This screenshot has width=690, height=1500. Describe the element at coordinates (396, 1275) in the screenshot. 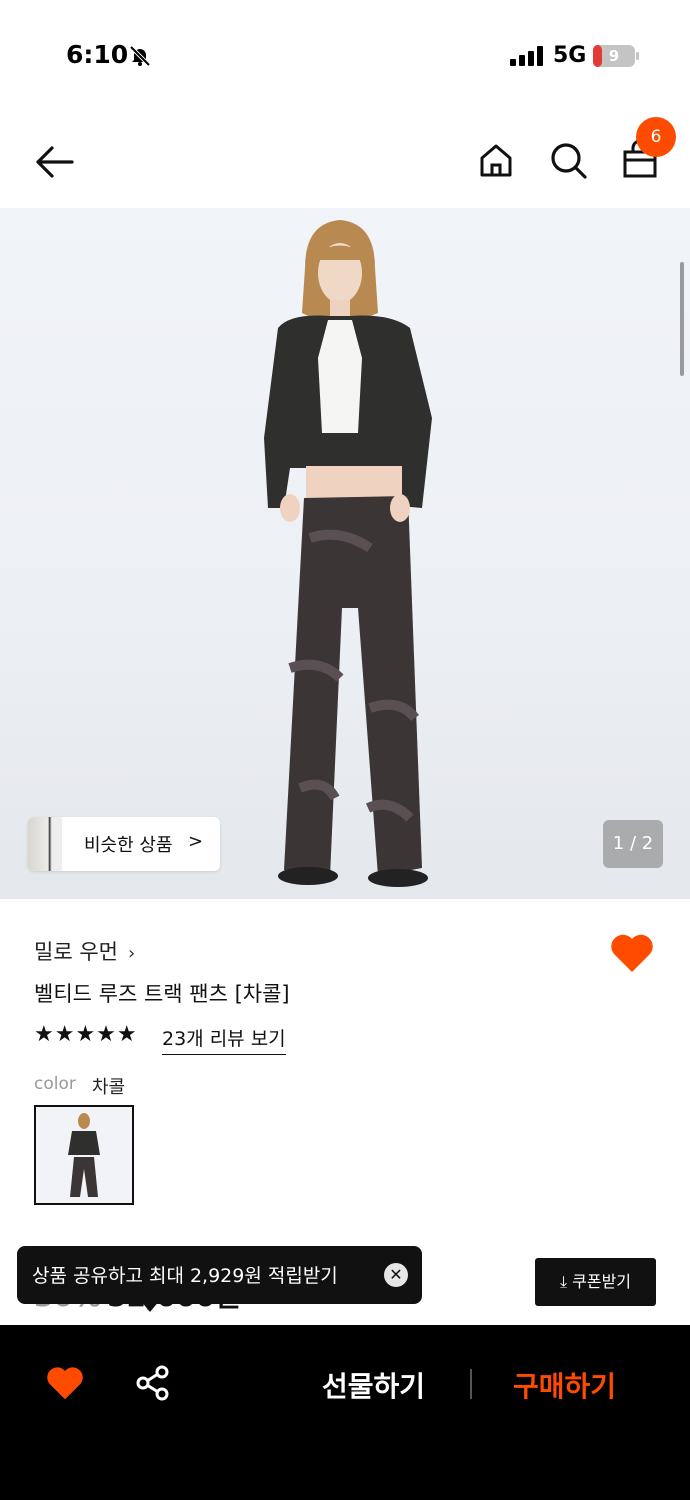

I see `close-icon: ✕` at that location.